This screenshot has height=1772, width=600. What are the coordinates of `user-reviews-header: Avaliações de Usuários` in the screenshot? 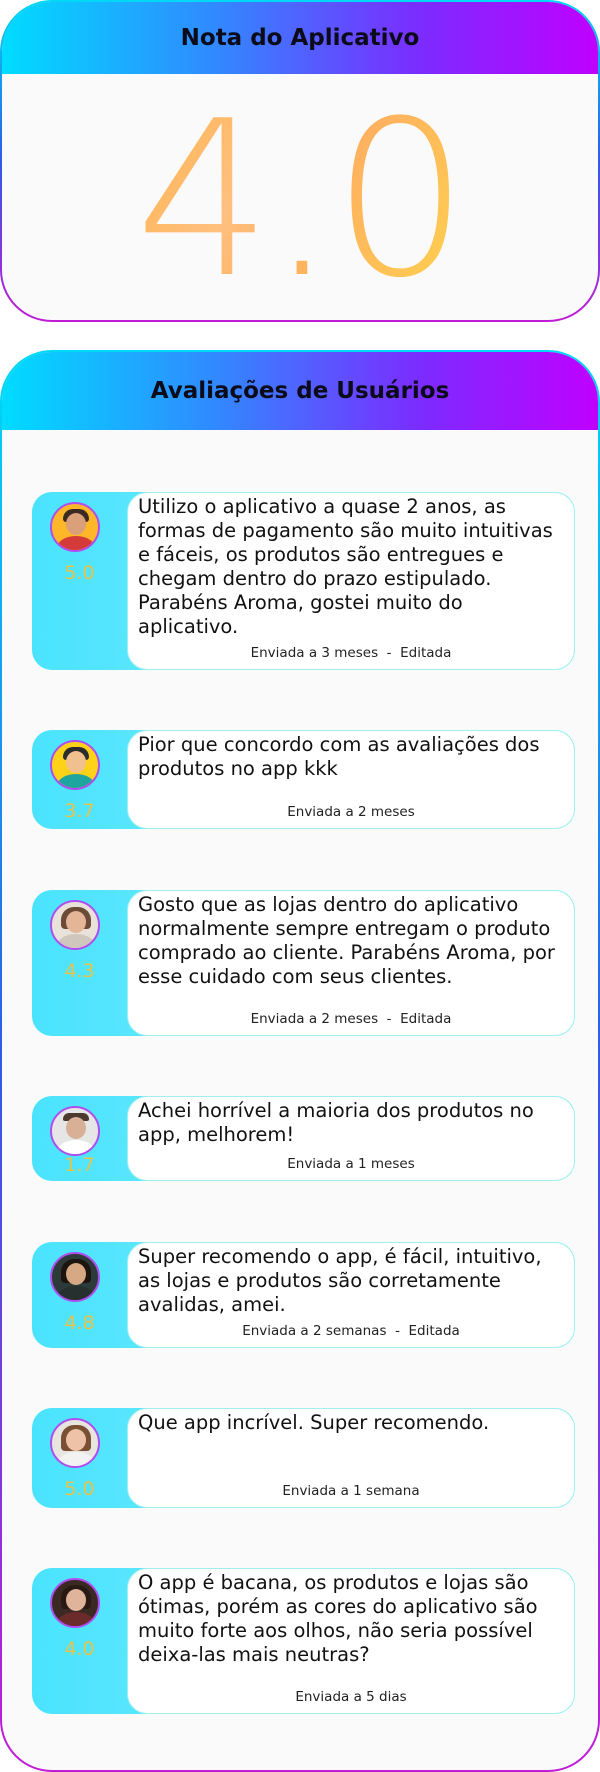 It's located at (300, 391).